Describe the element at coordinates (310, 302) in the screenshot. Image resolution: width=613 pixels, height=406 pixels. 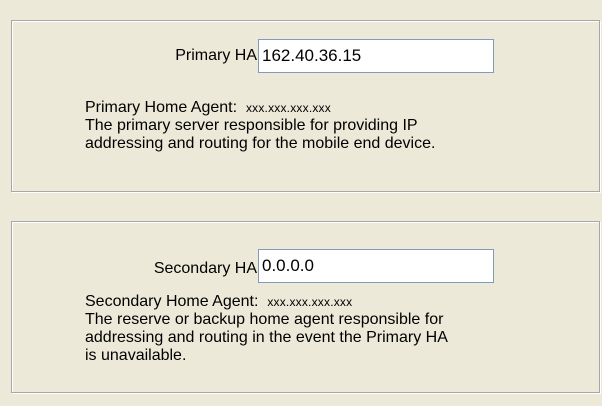
I see `secondary-ha-mask: xxx.xxx.xxx.xxx` at that location.